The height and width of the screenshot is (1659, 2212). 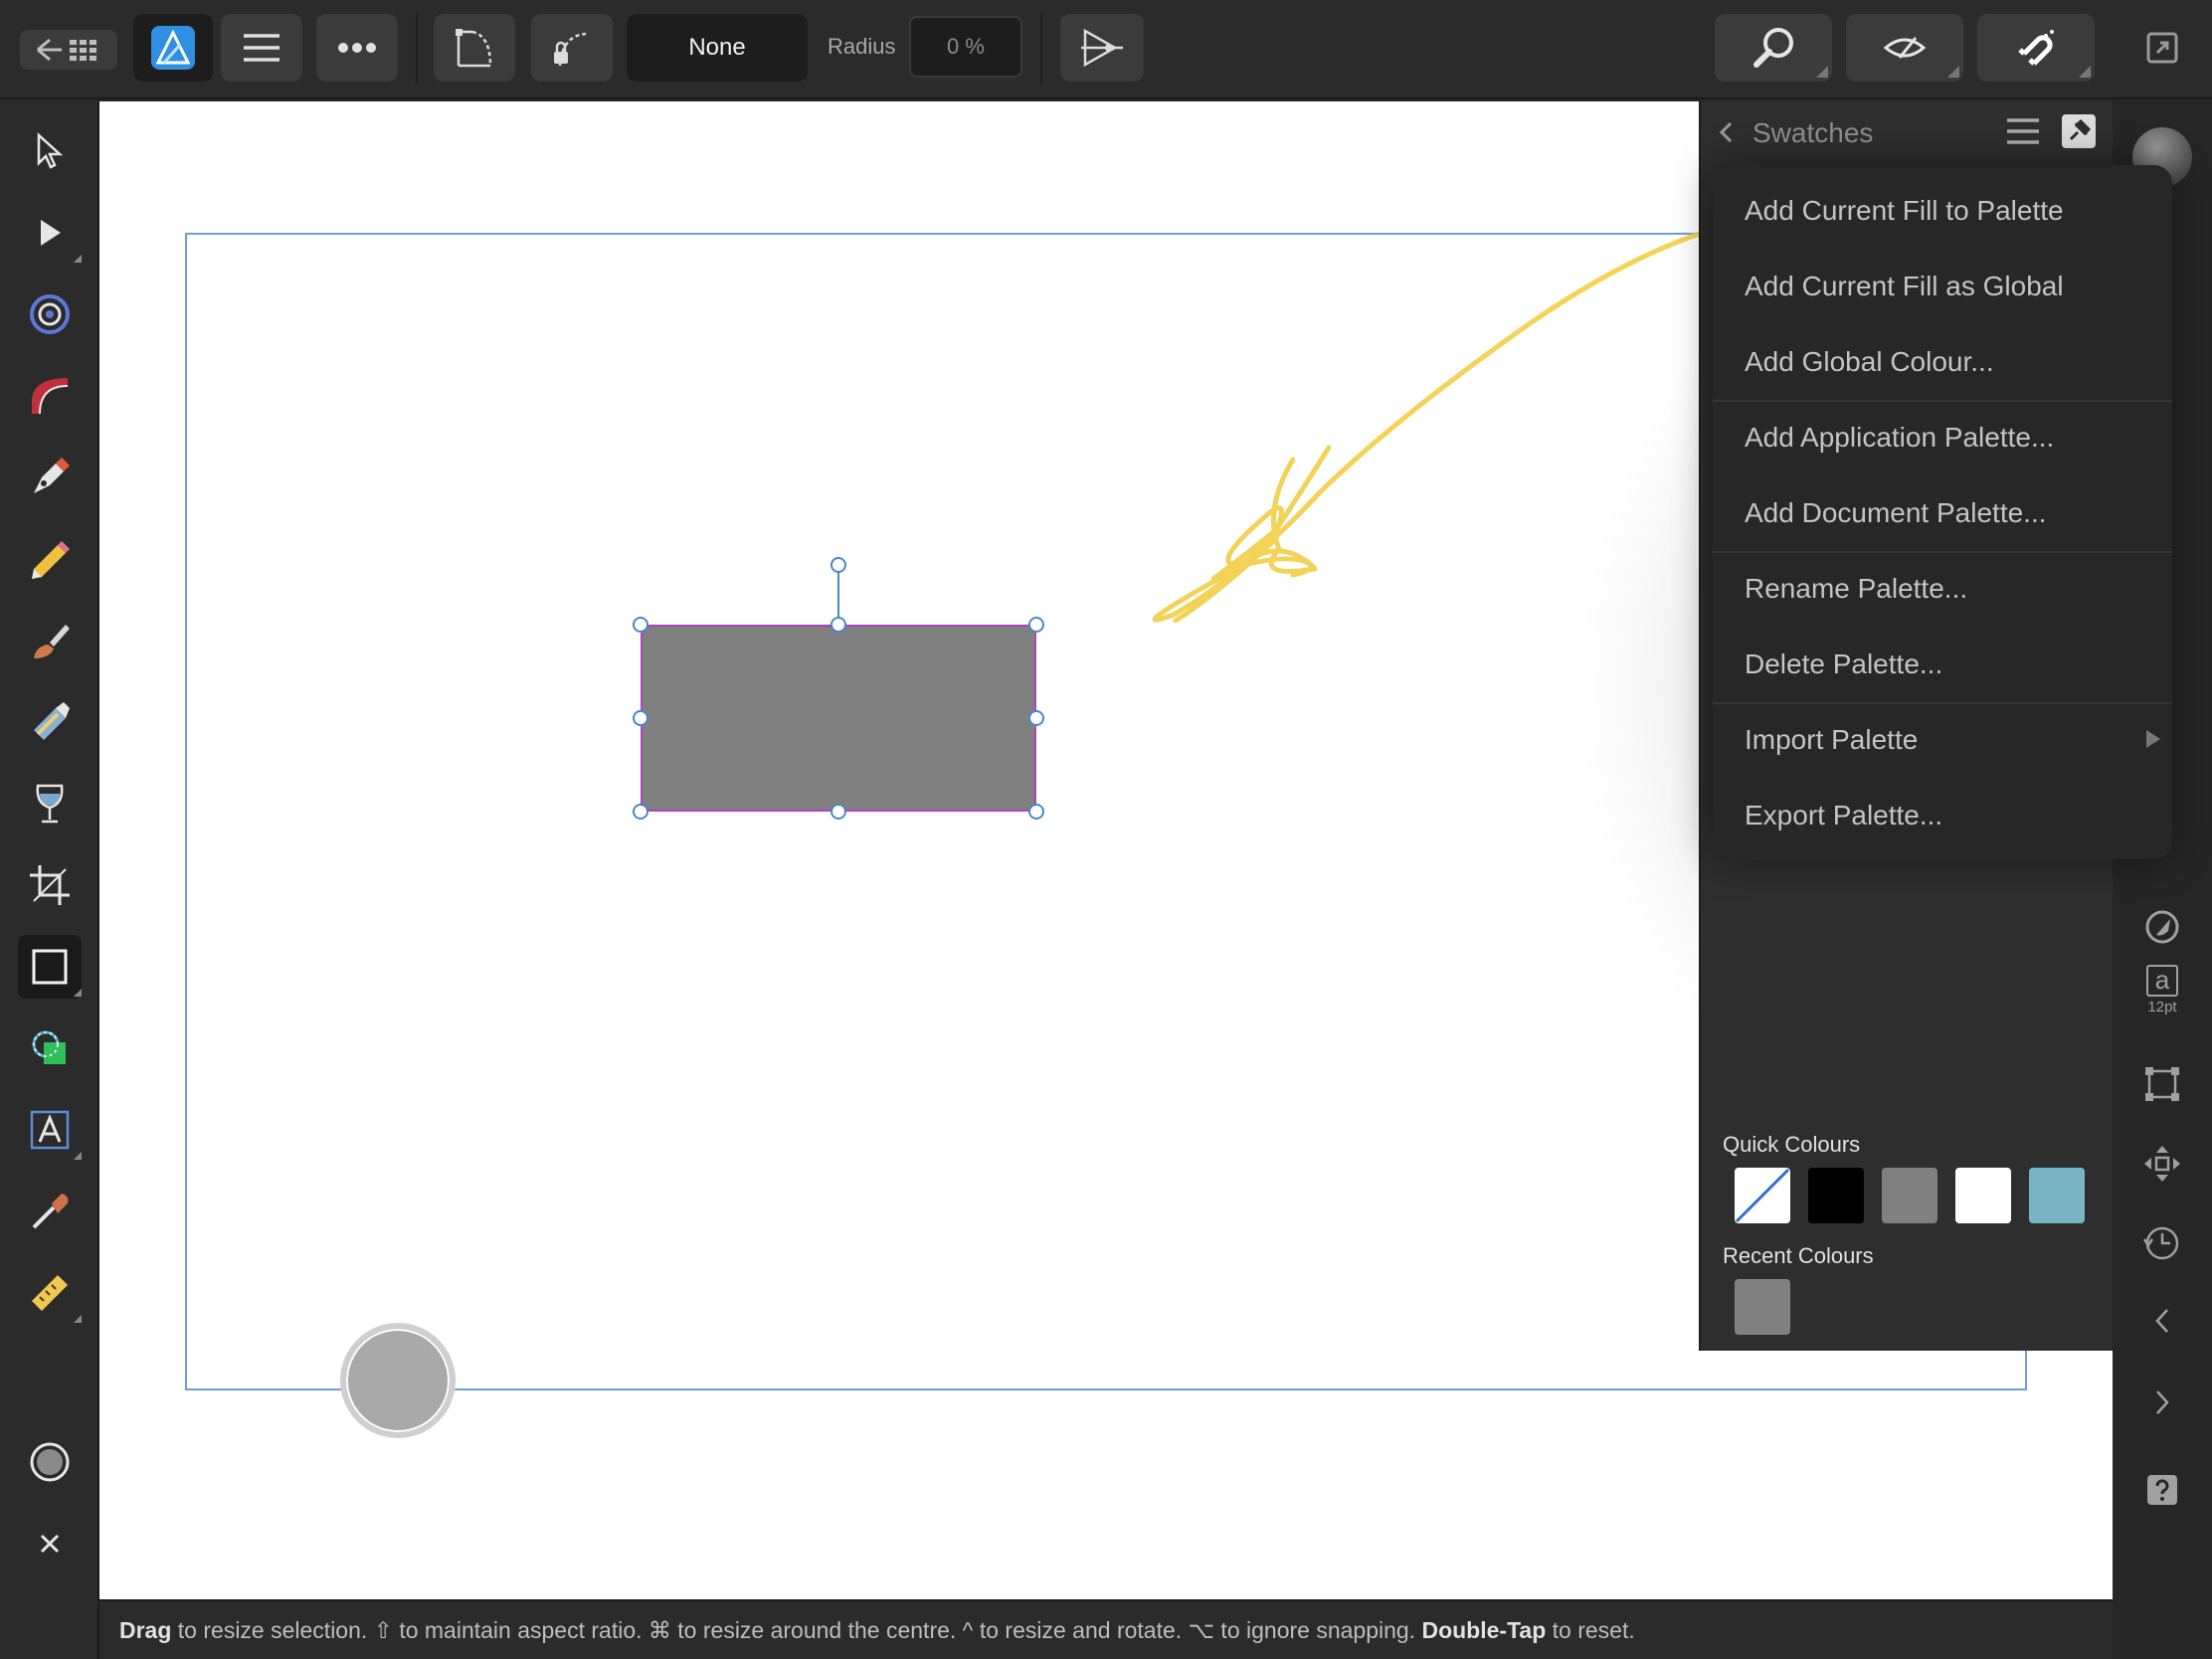 I want to click on floating-modifier-button, so click(x=398, y=1380).